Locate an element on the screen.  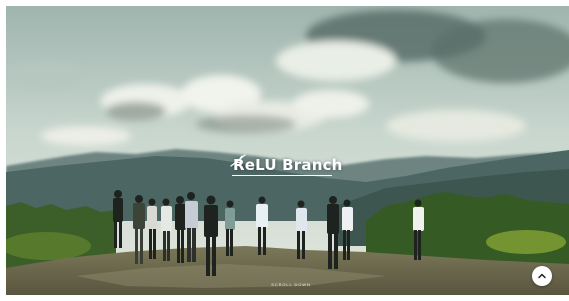
branch-mark-icon is located at coordinates (238, 160).